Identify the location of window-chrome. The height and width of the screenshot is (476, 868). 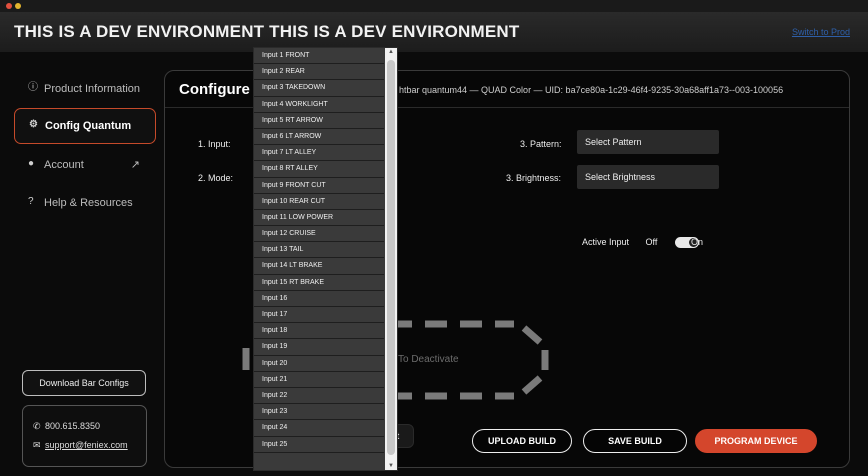
(434, 6).